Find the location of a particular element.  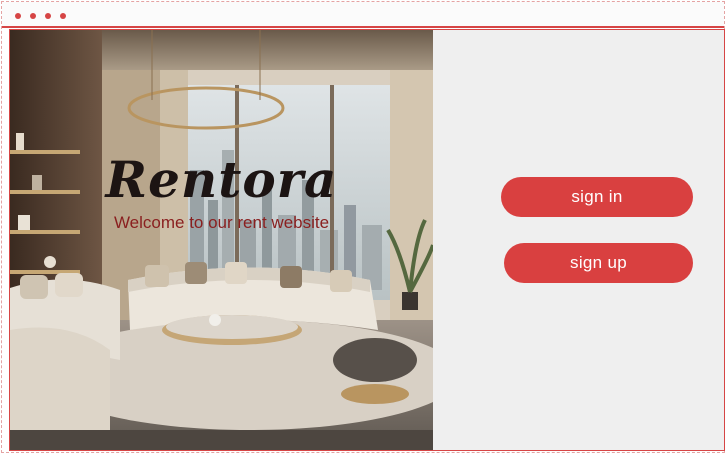

brand-logo: Rentora is located at coordinates (221, 179).